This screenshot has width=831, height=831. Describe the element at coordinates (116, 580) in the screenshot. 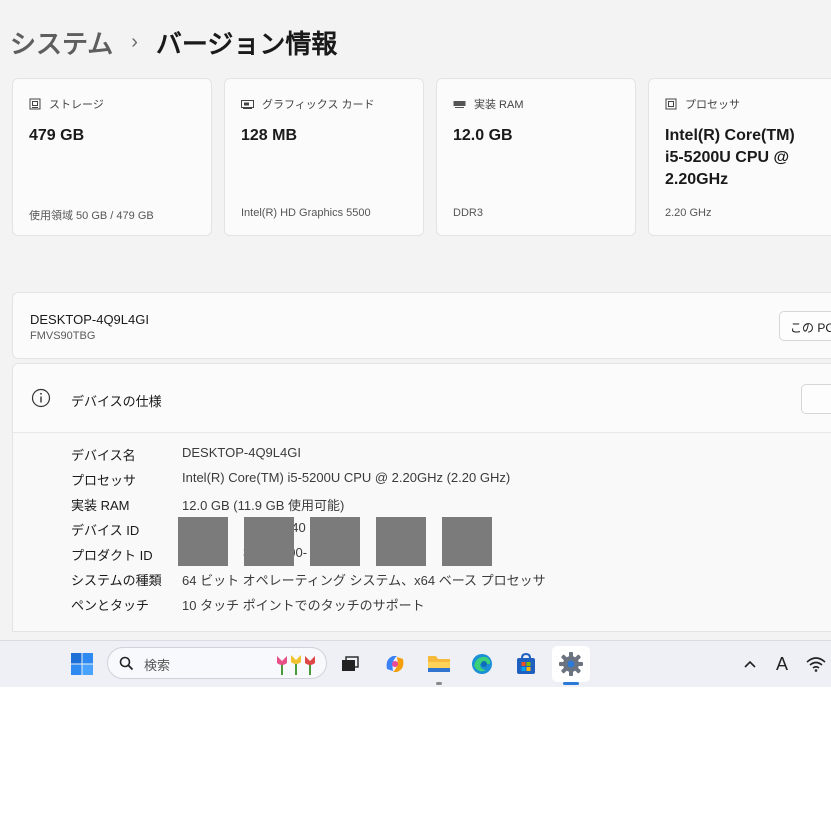

I see `spec-key: システムの種類` at that location.